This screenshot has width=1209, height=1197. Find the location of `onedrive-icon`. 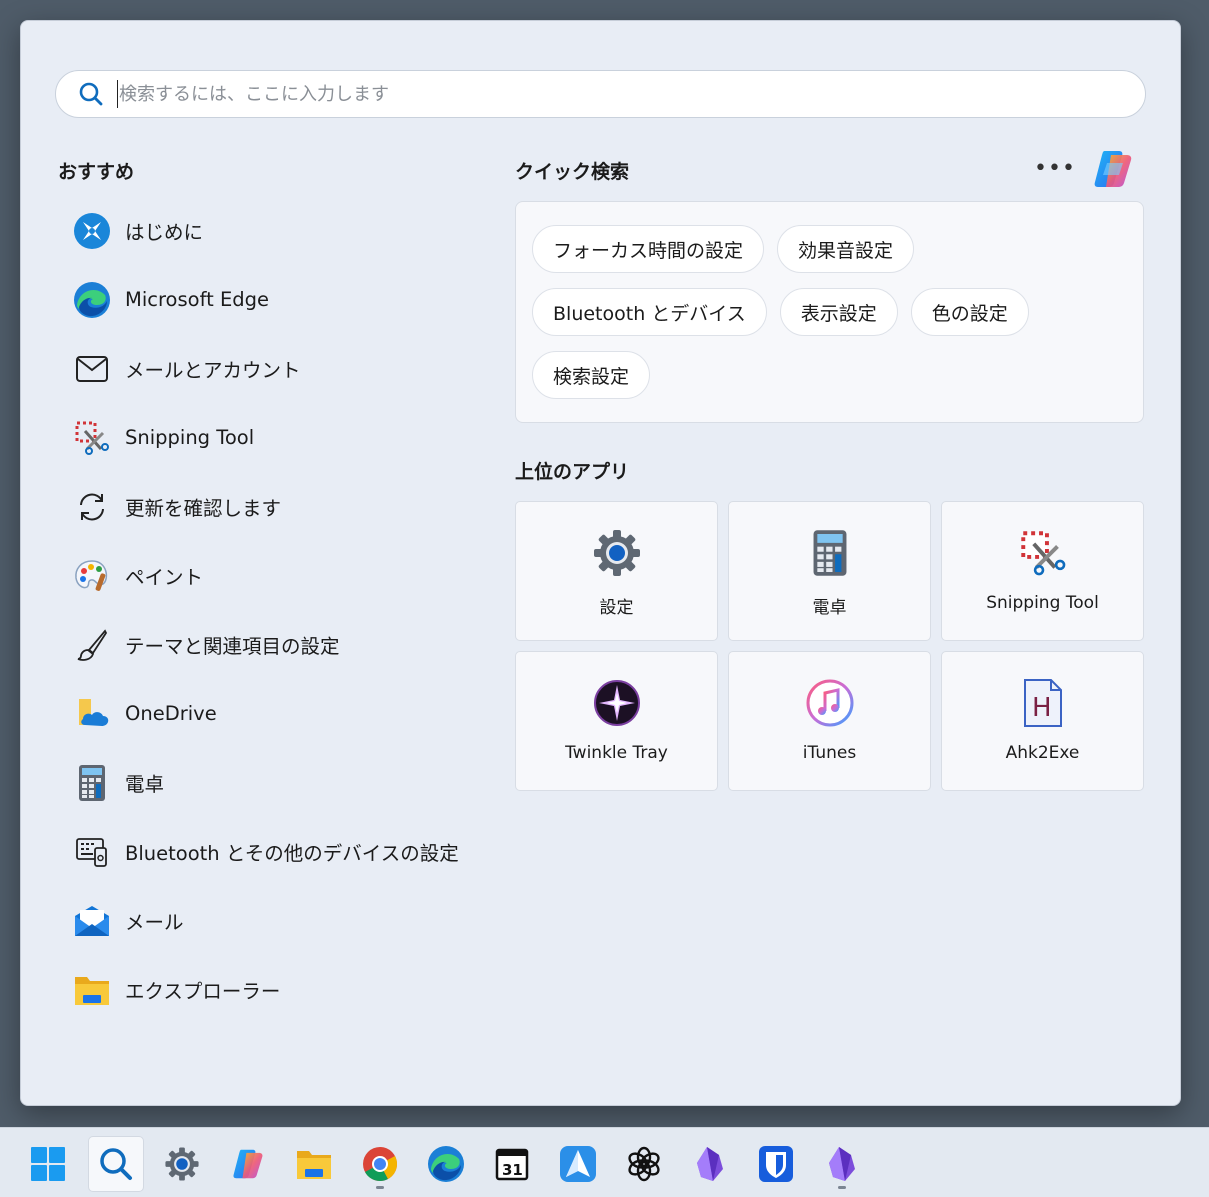

onedrive-icon is located at coordinates (92, 714).